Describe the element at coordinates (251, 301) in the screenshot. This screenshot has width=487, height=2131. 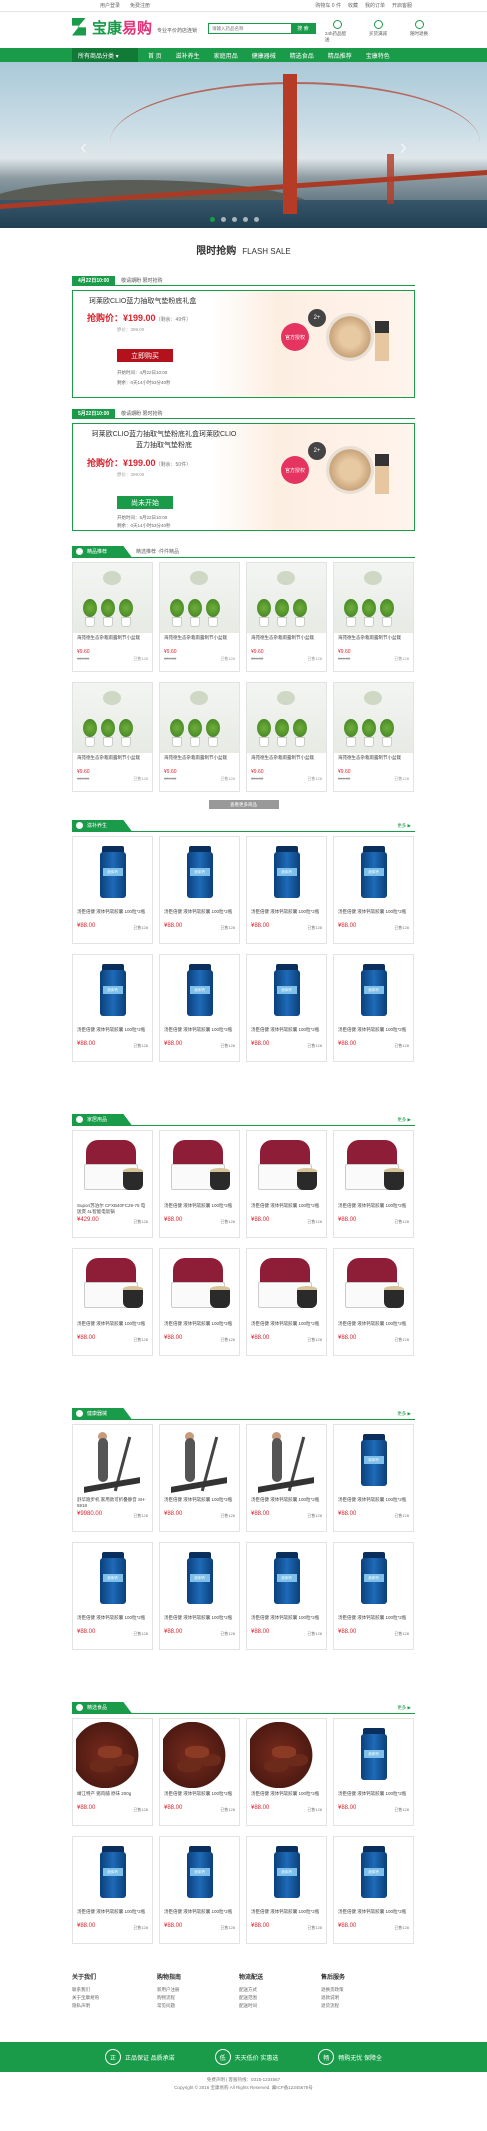
I see `flash-product-name: 珂莱欧CLIO蓝力抽取气垫粉底礼盒` at that location.